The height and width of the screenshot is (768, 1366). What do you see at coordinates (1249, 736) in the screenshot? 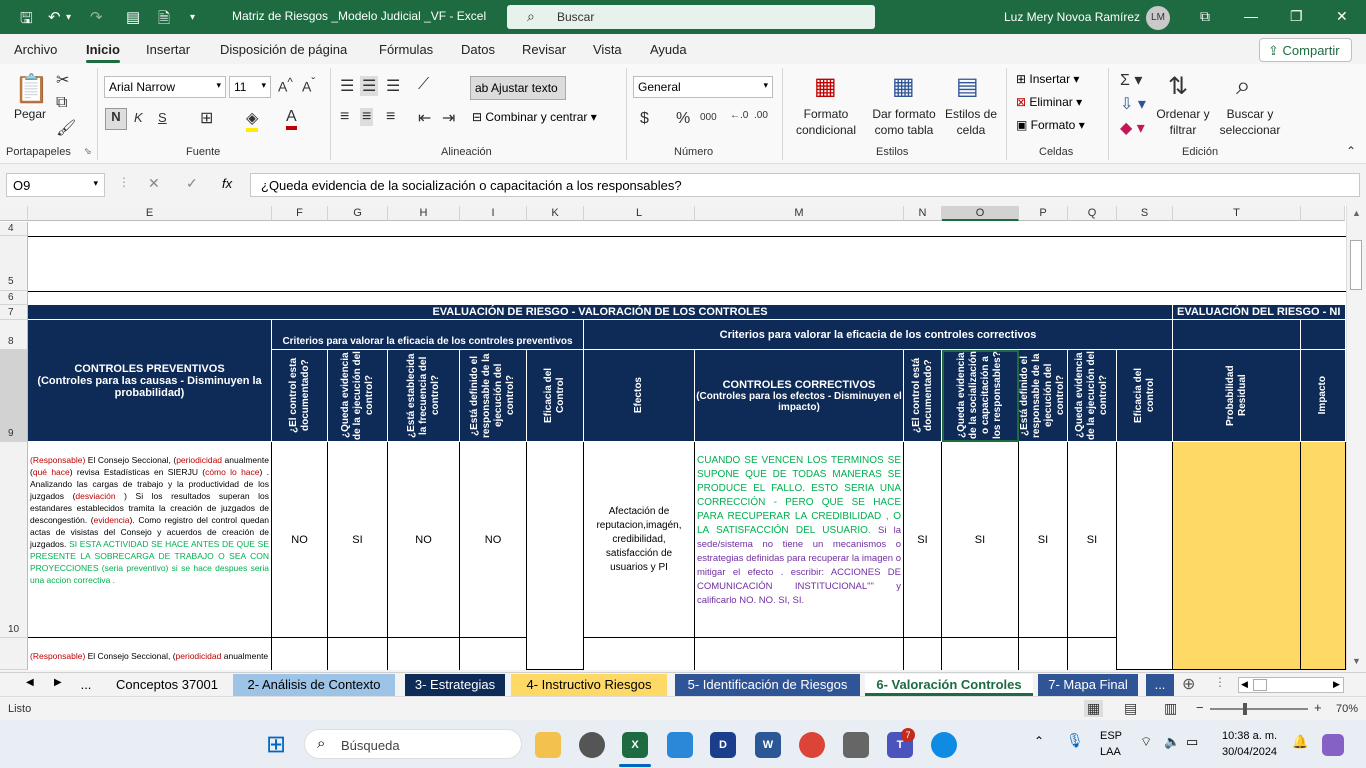
I see `clock-time: 10:38 a. m.` at bounding box center [1249, 736].